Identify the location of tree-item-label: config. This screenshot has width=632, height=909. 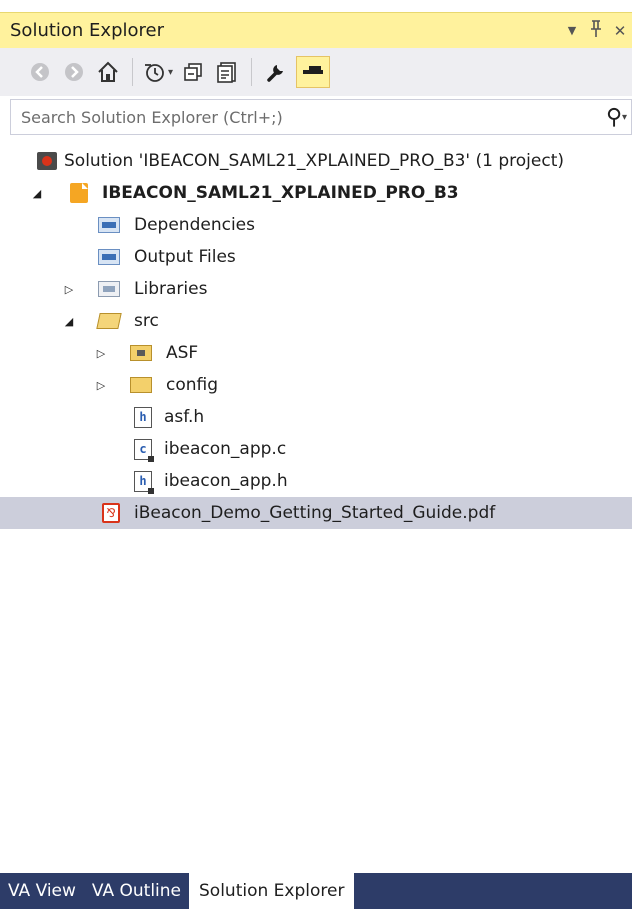
(192, 385).